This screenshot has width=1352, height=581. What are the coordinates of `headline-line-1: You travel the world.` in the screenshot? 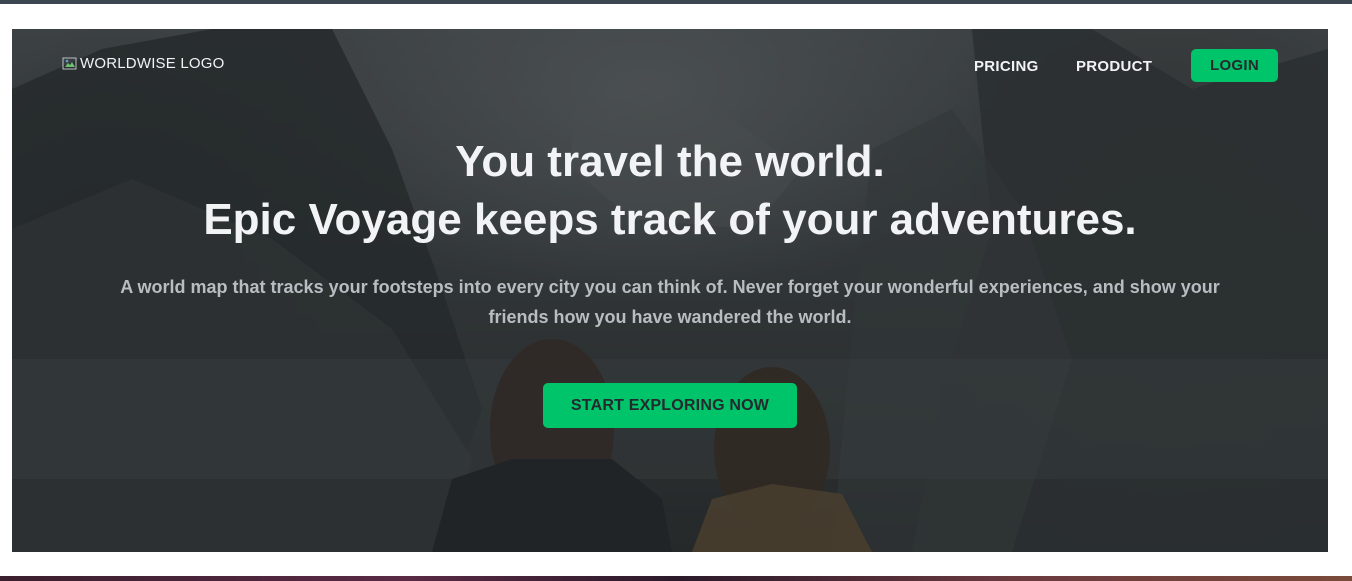 It's located at (670, 161).